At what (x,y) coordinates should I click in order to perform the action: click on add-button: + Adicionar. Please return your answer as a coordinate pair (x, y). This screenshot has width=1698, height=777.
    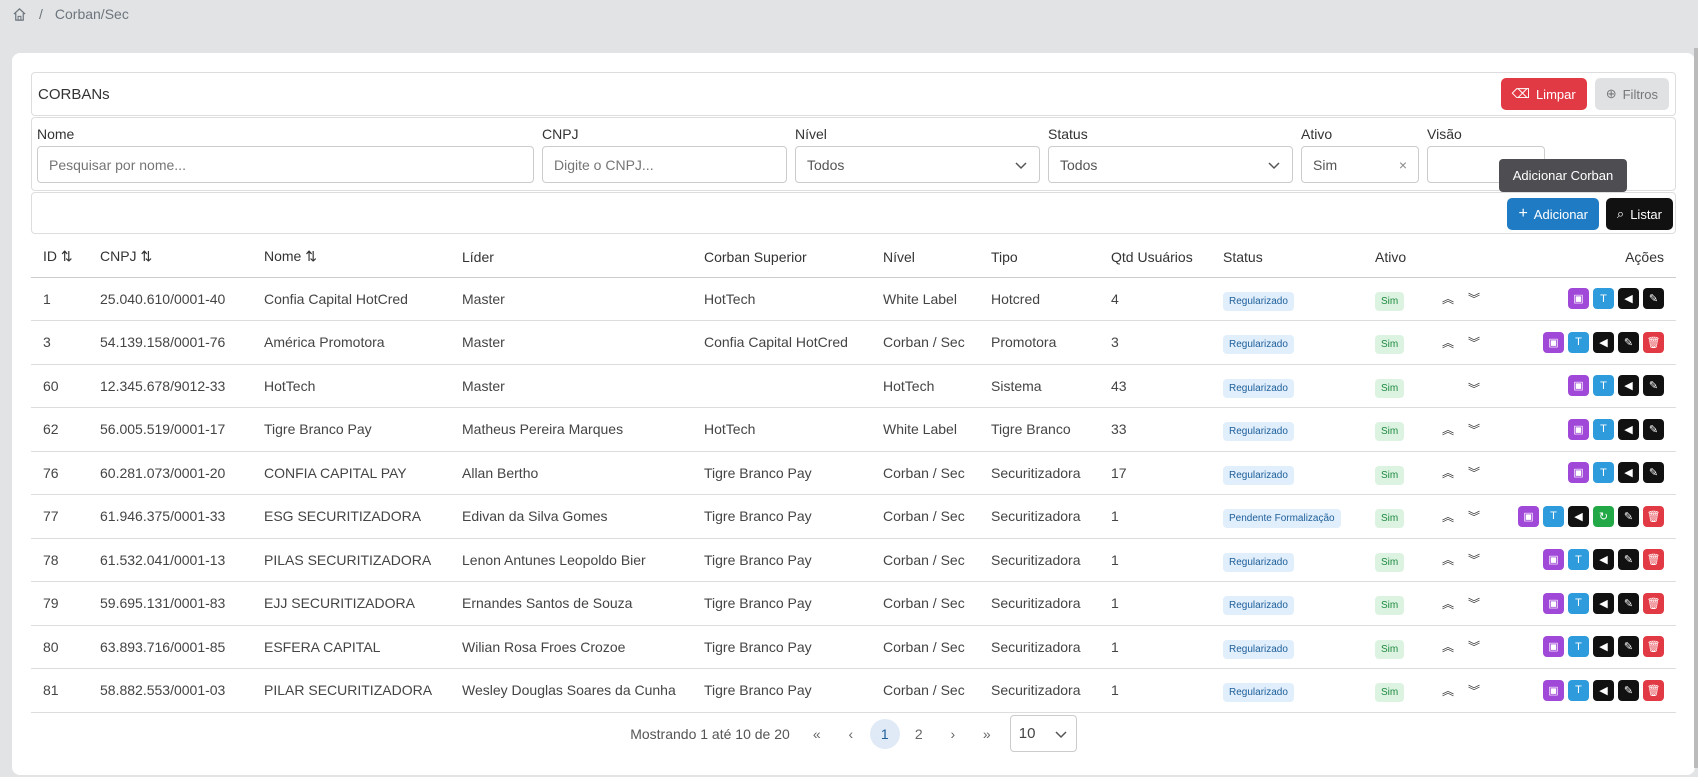
    Looking at the image, I should click on (1553, 214).